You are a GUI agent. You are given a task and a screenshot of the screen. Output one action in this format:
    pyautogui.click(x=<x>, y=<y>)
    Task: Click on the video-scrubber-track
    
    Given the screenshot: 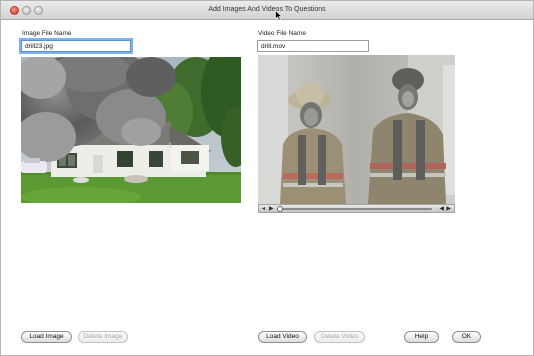 What is the action you would take?
    pyautogui.click(x=355, y=209)
    